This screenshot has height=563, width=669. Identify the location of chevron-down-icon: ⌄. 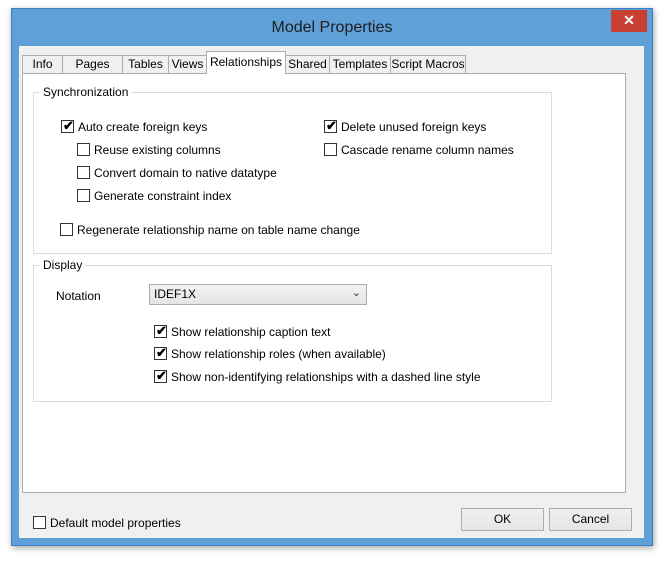
(356, 293).